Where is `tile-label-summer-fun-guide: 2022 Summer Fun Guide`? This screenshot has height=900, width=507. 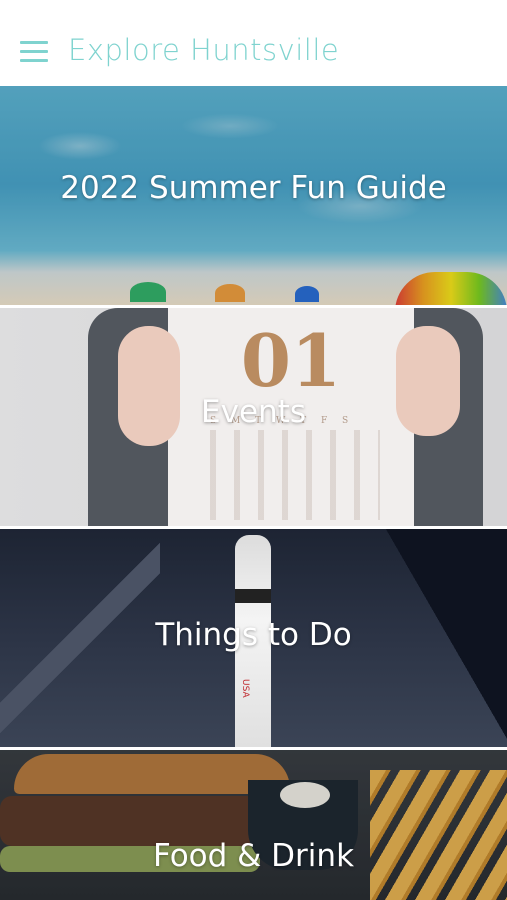 tile-label-summer-fun-guide: 2022 Summer Fun Guide is located at coordinates (253, 188).